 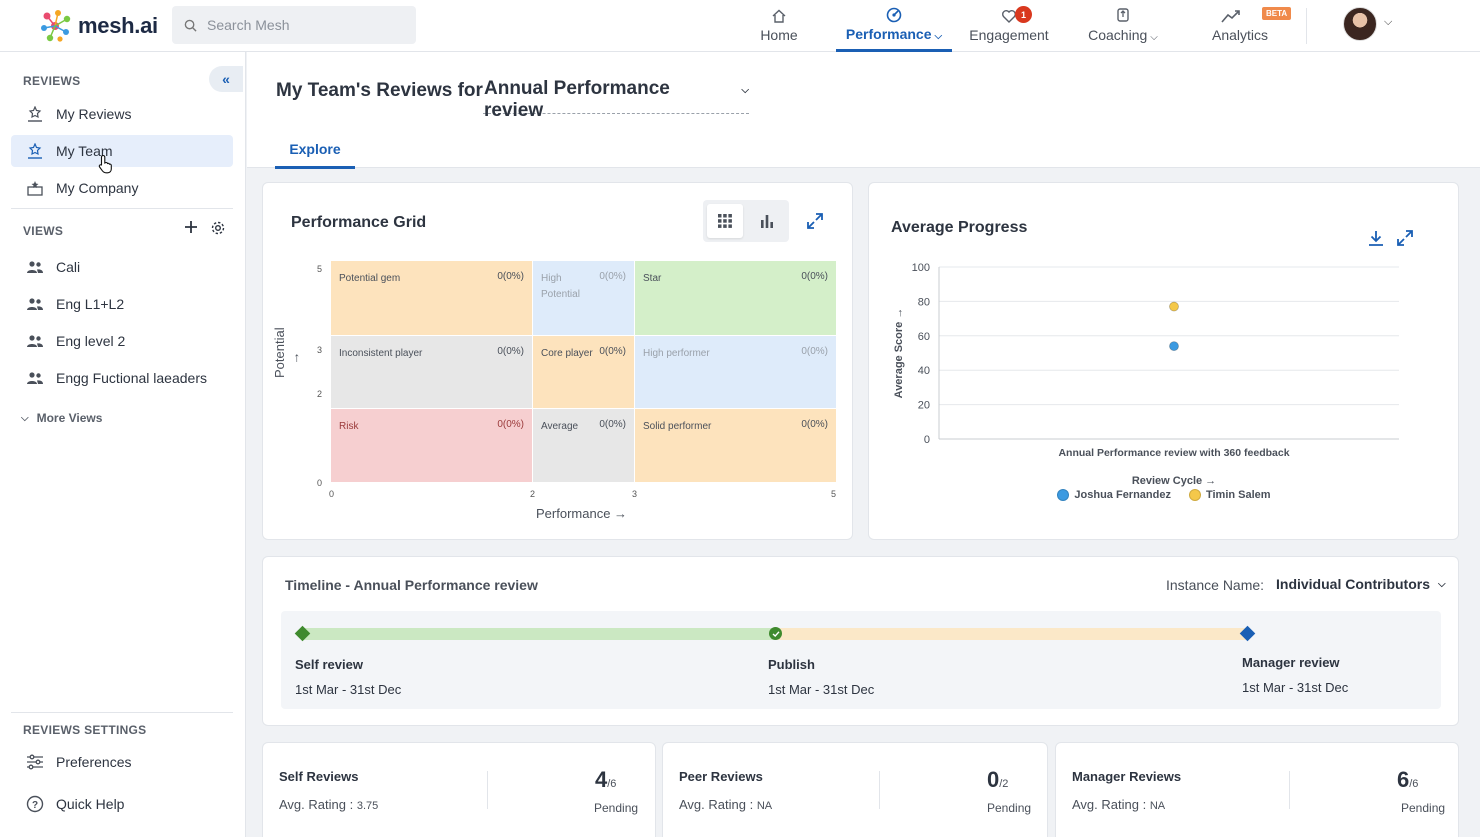 What do you see at coordinates (583, 372) in the screenshot?
I see `grid-cell-core-player: Core player 0(0%)` at bounding box center [583, 372].